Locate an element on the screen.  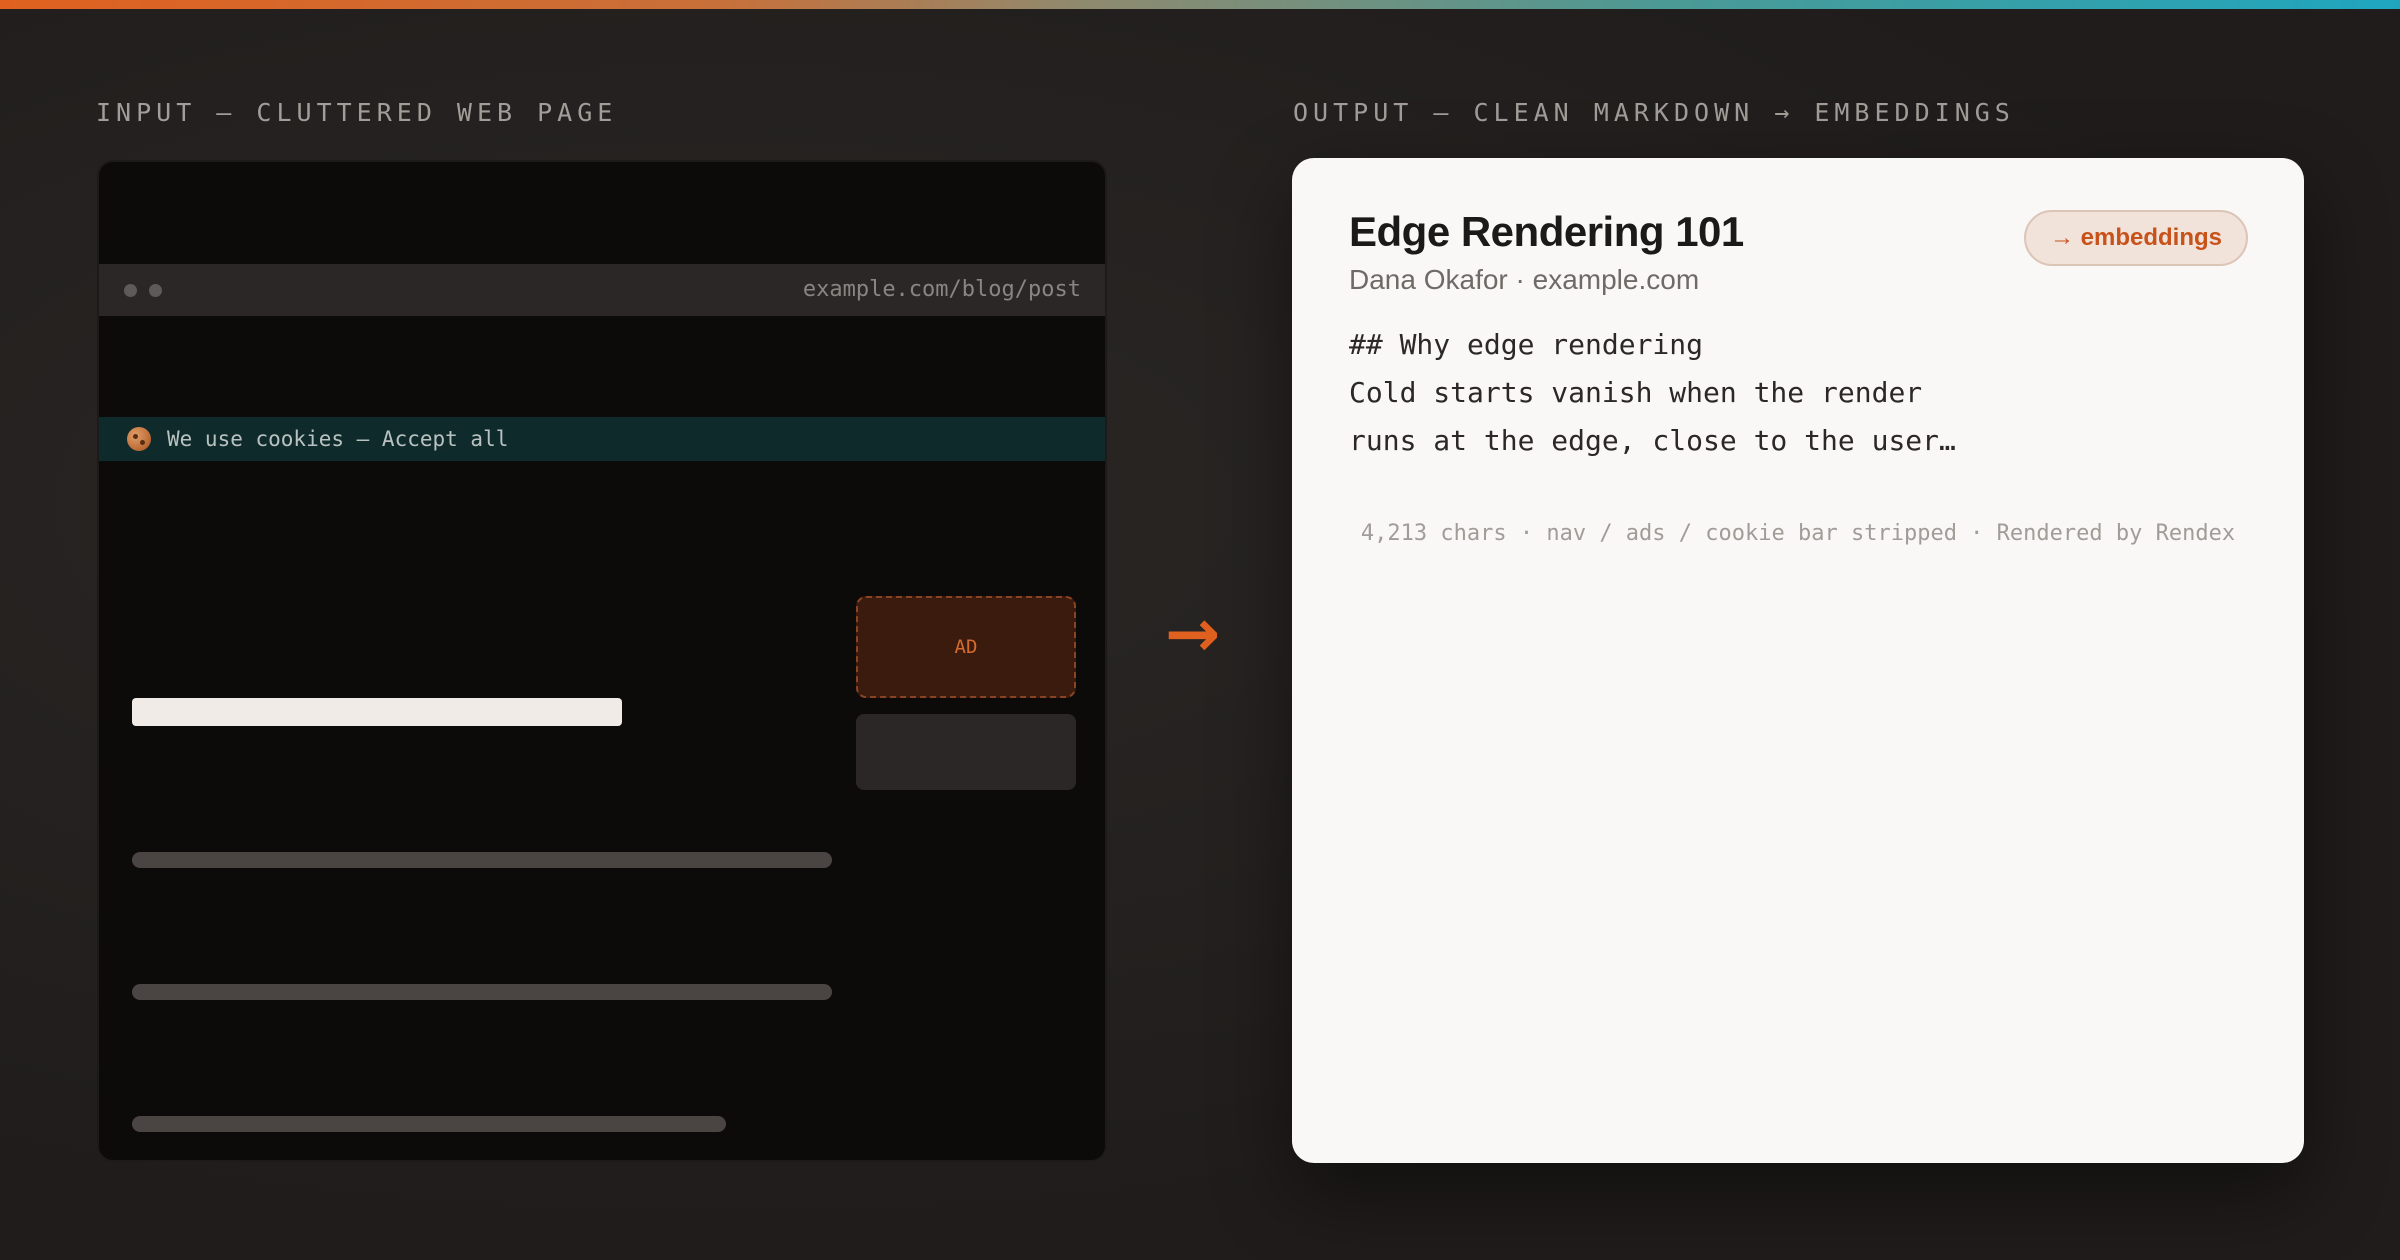
sidebar-placeholder is located at coordinates (966, 752).